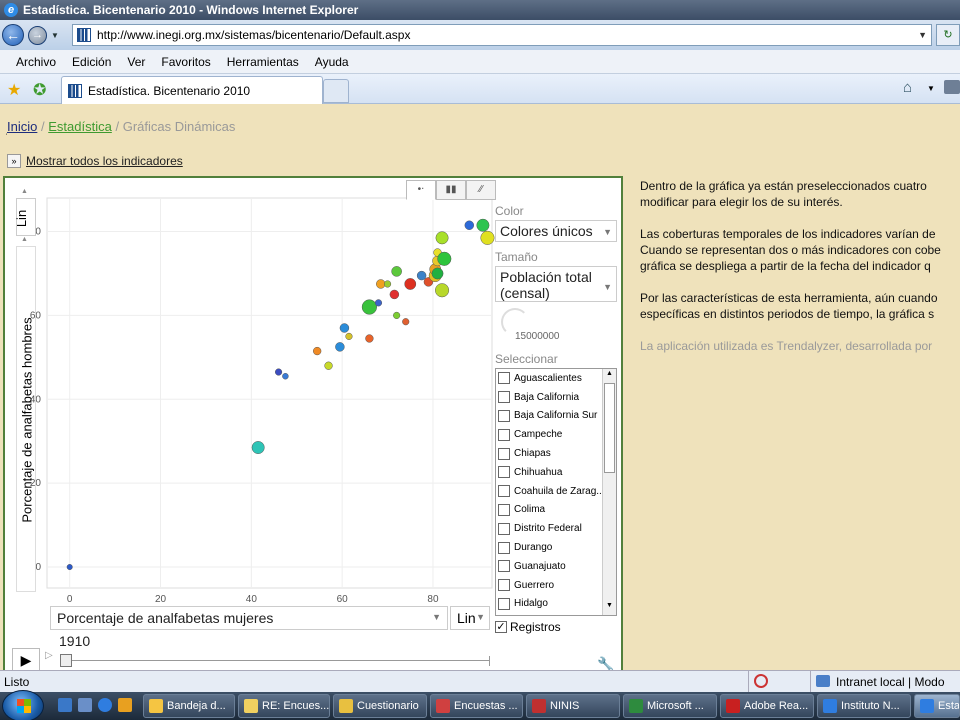 This screenshot has width=960, height=720. What do you see at coordinates (481, 190) in the screenshot?
I see `line-view-tab: ∕∕` at bounding box center [481, 190].